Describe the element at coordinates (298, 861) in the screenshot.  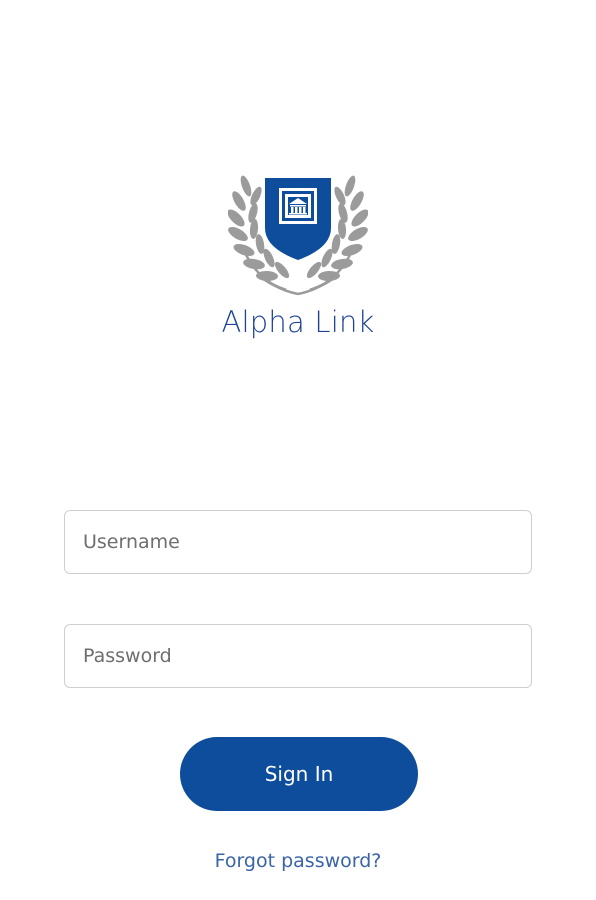
I see `forgot-password-link: Forgot password?` at that location.